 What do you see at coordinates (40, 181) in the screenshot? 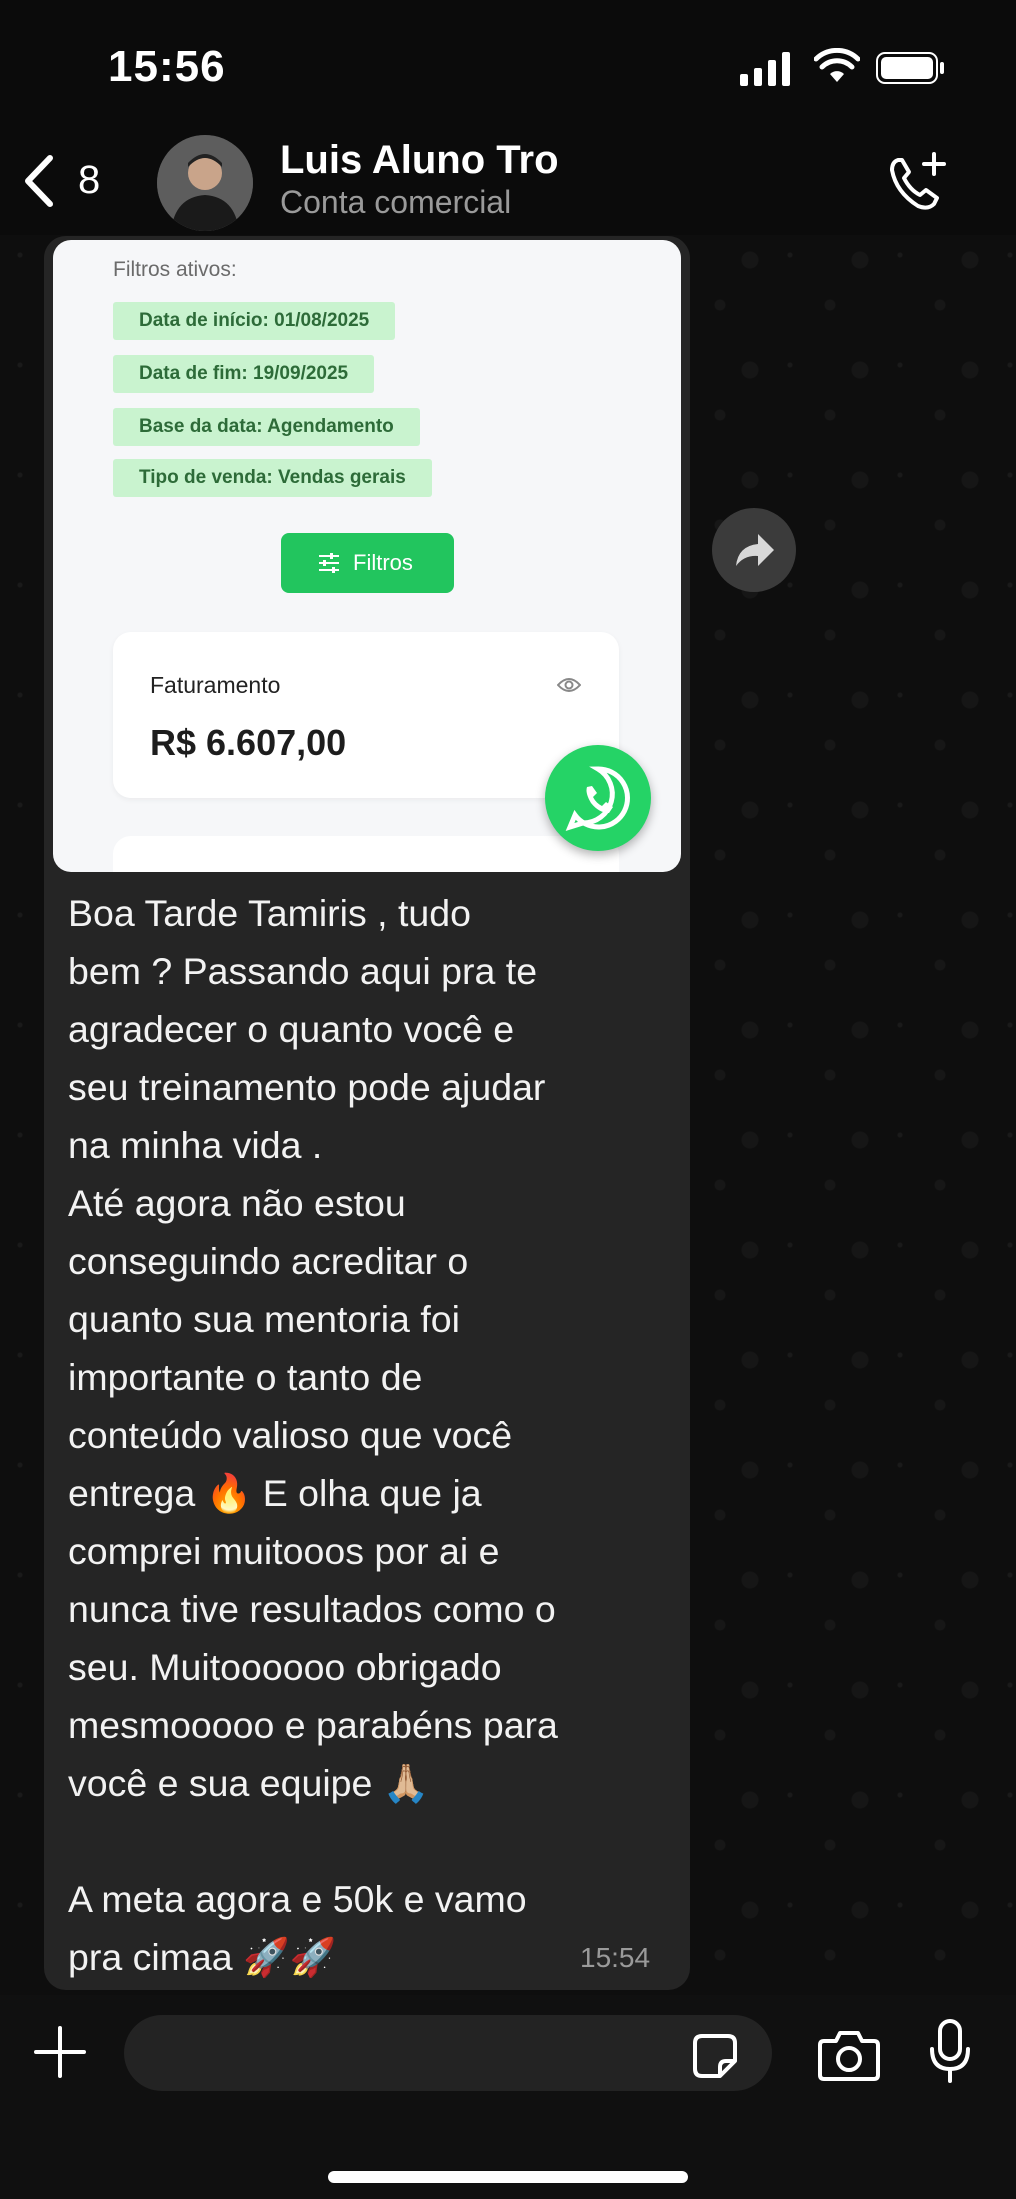
I see `back-chevron-icon` at bounding box center [40, 181].